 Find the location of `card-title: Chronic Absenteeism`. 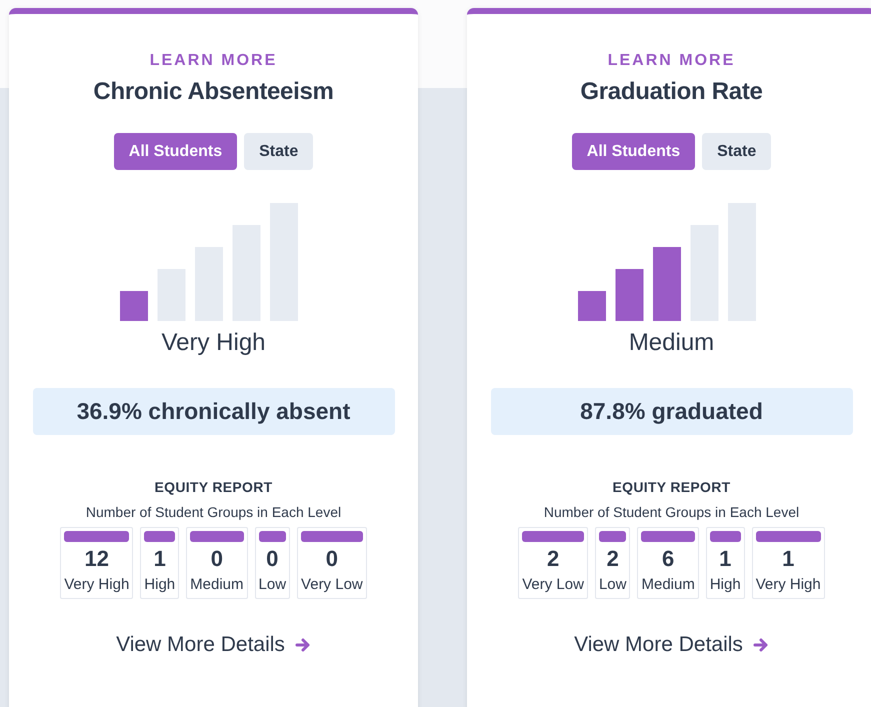

card-title: Chronic Absenteeism is located at coordinates (213, 92).